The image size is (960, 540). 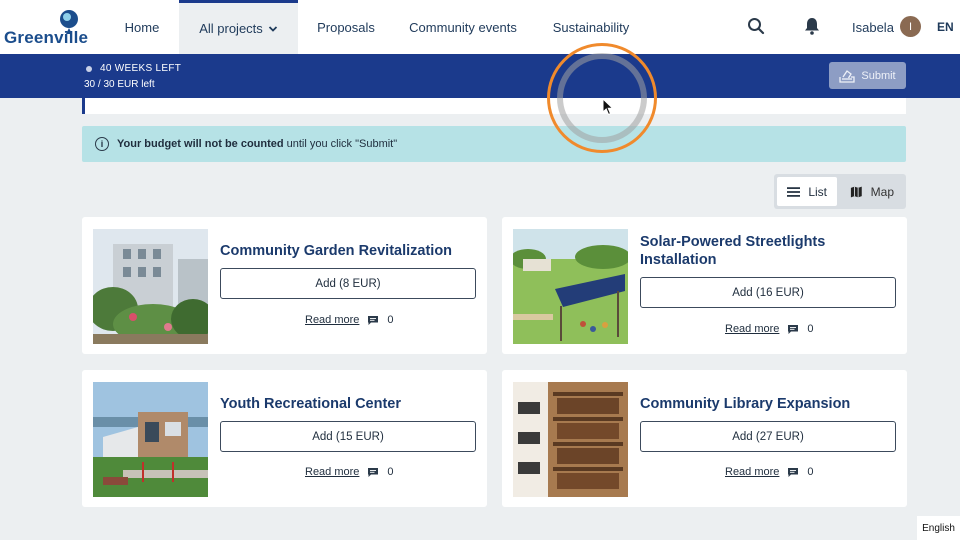 What do you see at coordinates (200, 144) in the screenshot?
I see `notice-bold-text: Your budget will not be counted` at bounding box center [200, 144].